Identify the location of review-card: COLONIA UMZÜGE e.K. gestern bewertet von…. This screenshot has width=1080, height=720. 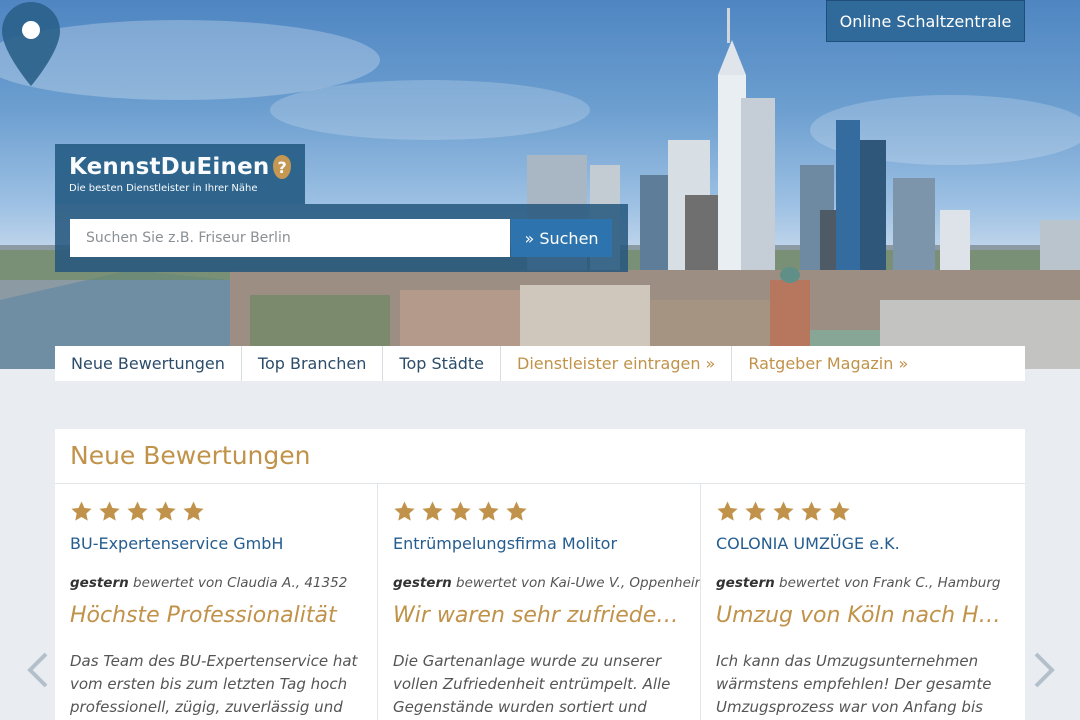
(862, 602).